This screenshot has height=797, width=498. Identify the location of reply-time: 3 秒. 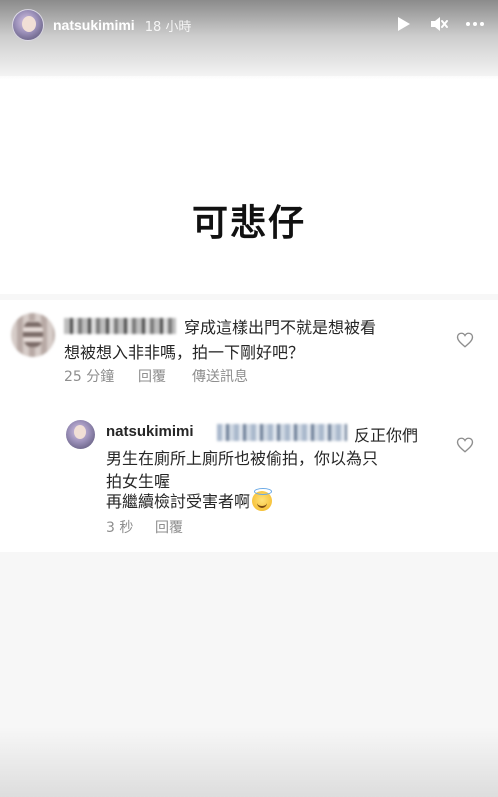
(120, 528).